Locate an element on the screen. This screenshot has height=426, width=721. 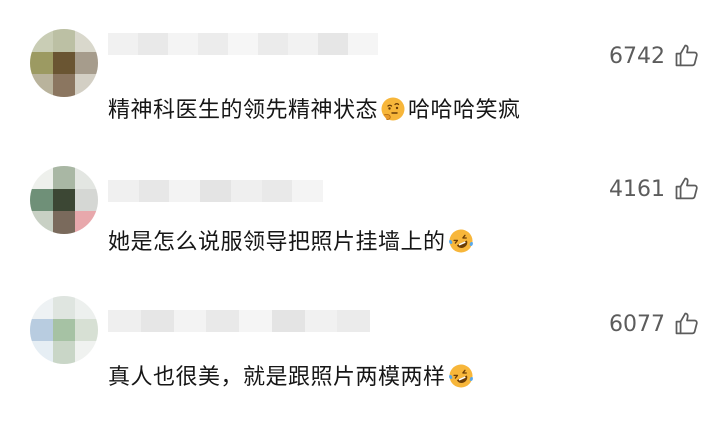
like-count: 6077 is located at coordinates (637, 324).